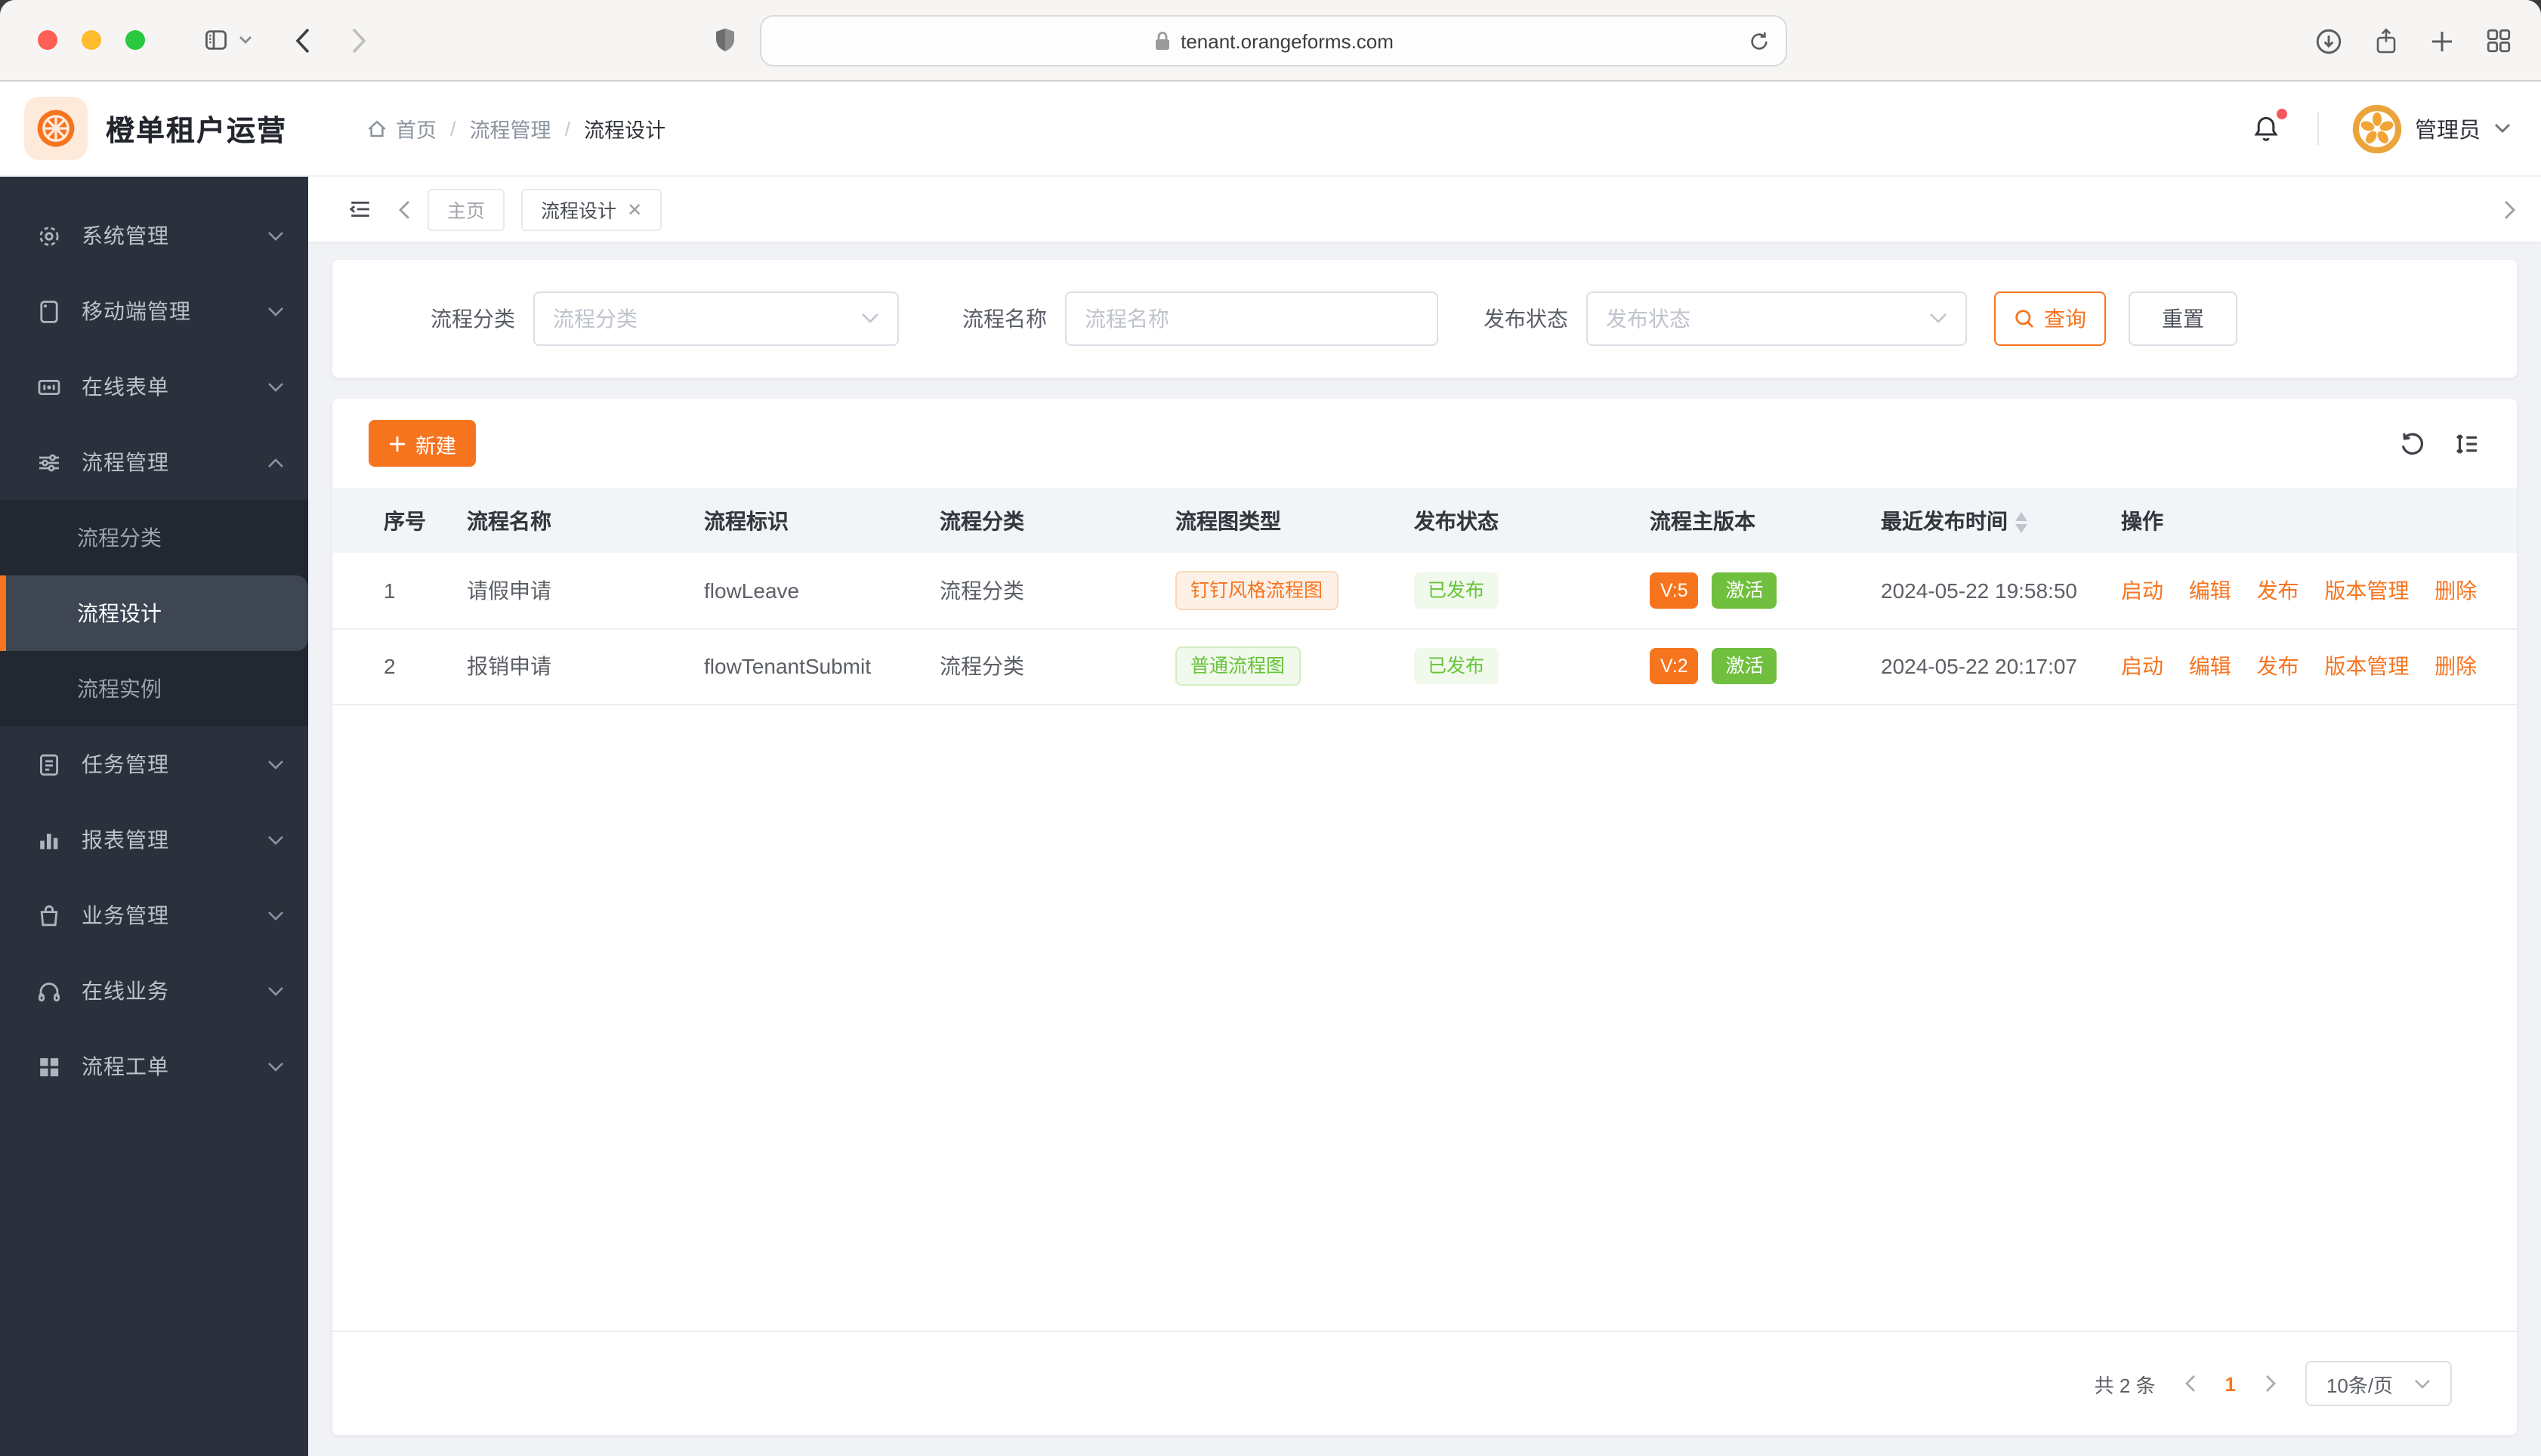 Image resolution: width=2541 pixels, height=1456 pixels. What do you see at coordinates (135, 40) in the screenshot?
I see `maximize-window-button` at bounding box center [135, 40].